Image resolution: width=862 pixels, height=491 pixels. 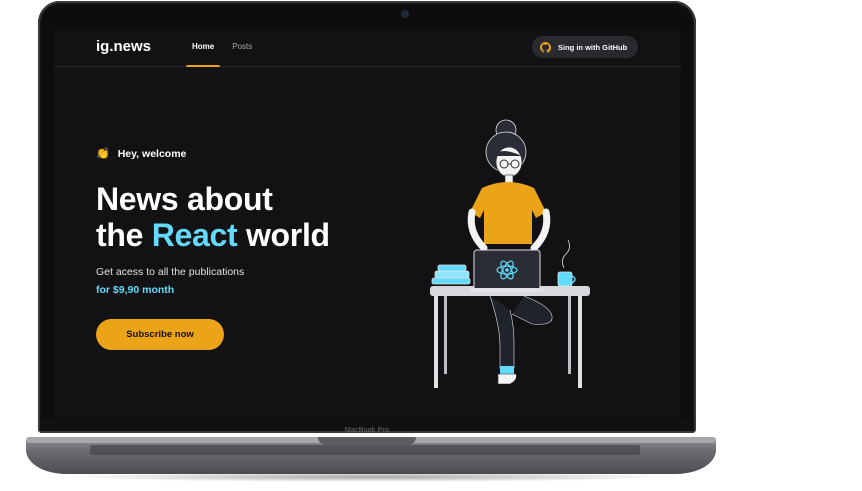 I want to click on headline-line-2: the React world, so click(x=213, y=235).